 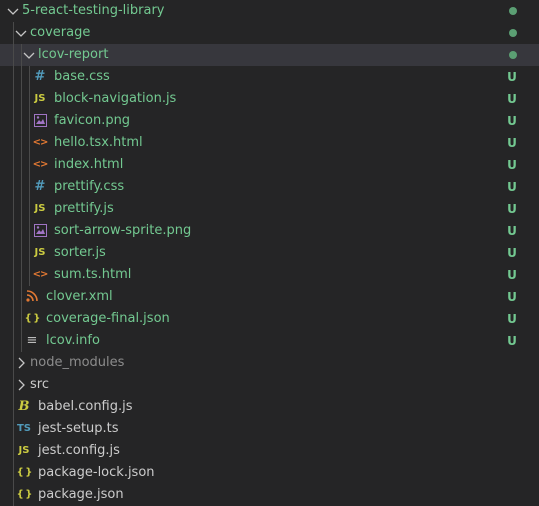 I want to click on tree-item-label: sum.ts.html, so click(x=93, y=274).